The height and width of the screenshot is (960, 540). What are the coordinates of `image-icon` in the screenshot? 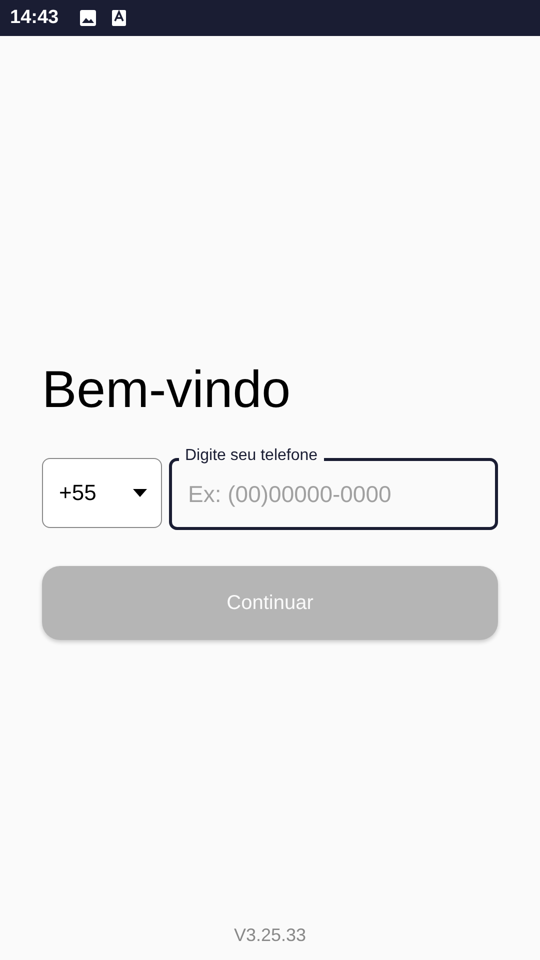 It's located at (87, 18).